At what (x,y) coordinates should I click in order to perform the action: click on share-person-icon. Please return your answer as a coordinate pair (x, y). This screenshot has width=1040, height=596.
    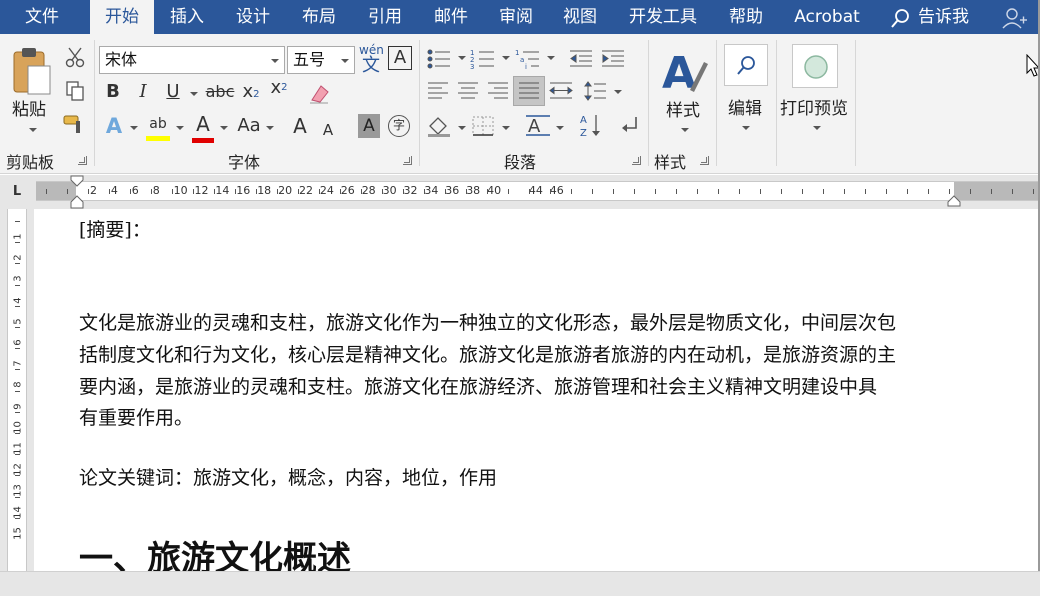
    Looking at the image, I should click on (1014, 18).